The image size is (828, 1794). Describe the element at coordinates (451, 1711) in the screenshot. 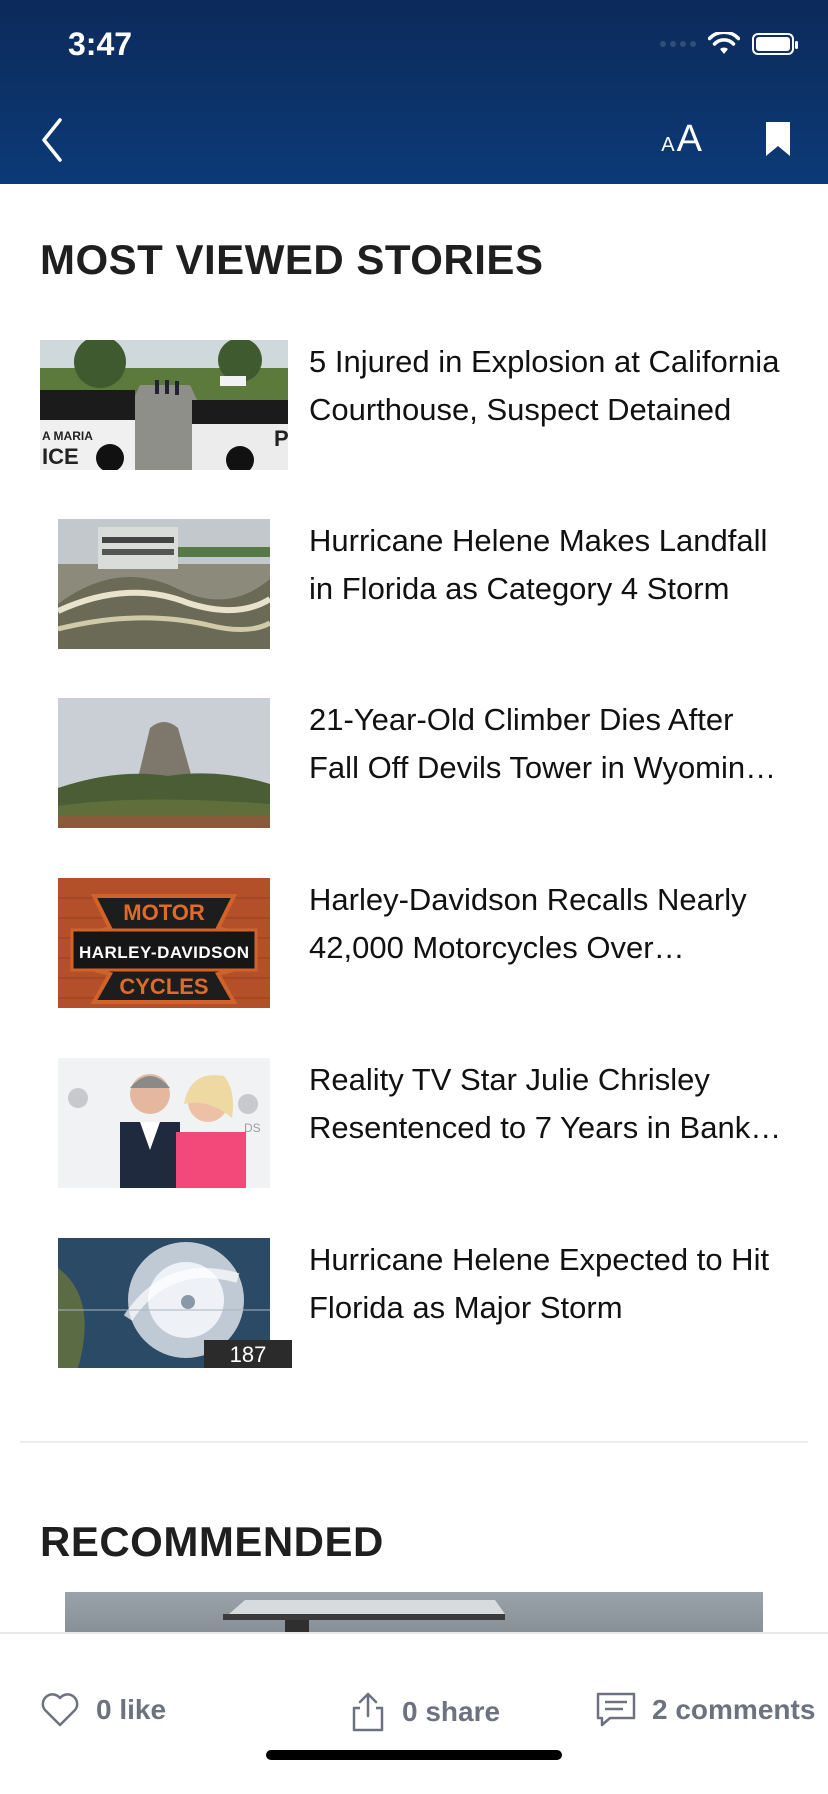

I see `share-label: 0 share` at that location.